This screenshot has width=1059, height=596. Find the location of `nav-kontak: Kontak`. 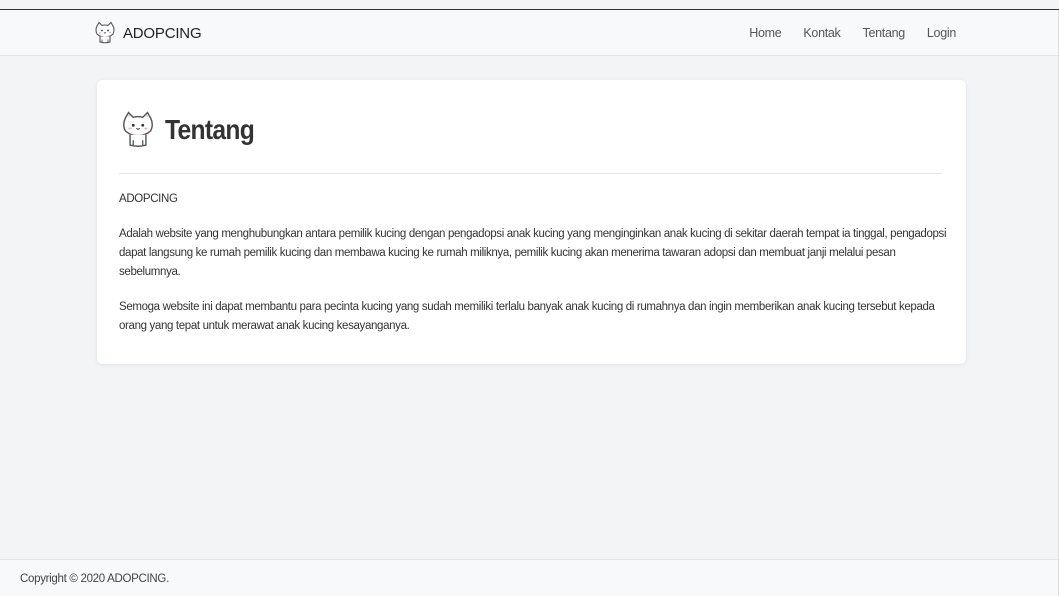

nav-kontak: Kontak is located at coordinates (821, 33).